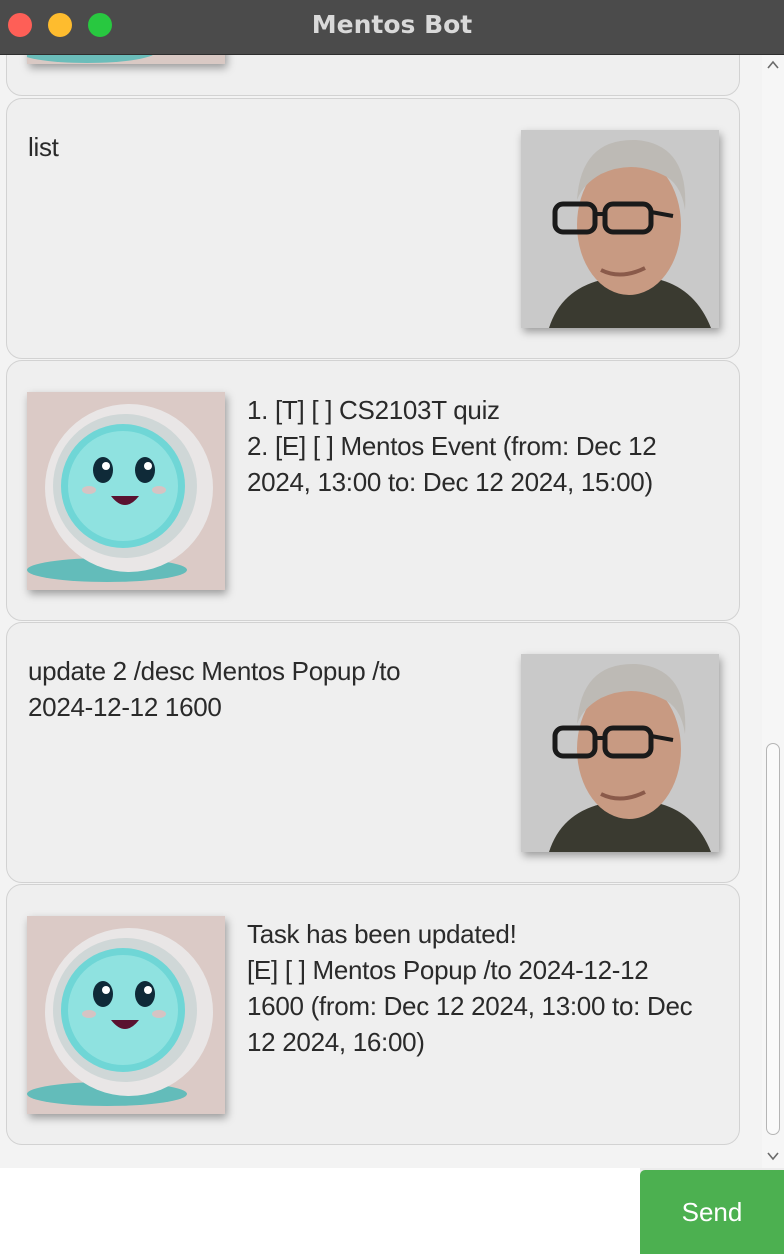  Describe the element at coordinates (336, 1042) in the screenshot. I see `message-line: 12 2024, 16:00)` at that location.